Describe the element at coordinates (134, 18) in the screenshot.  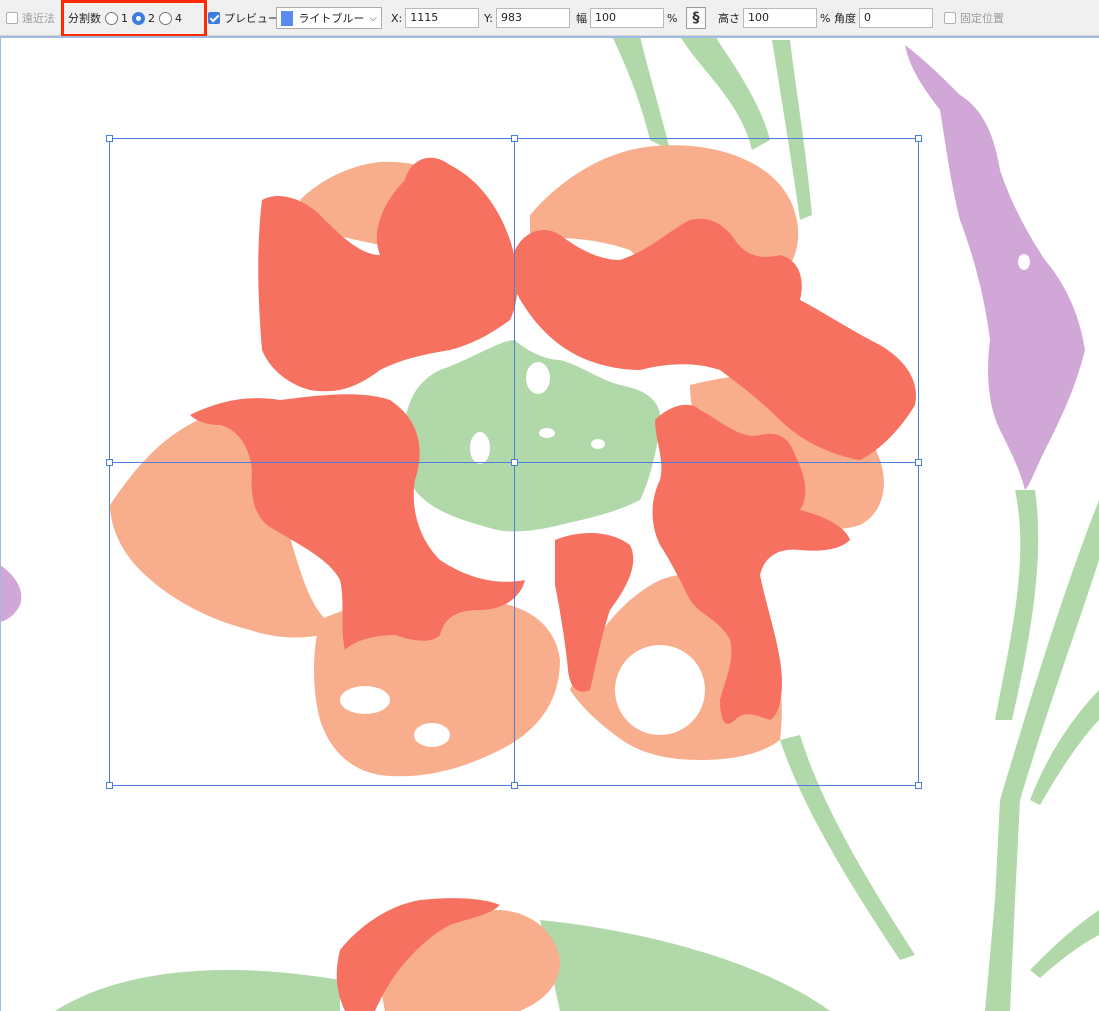
I see `divisions-highlight-box` at that location.